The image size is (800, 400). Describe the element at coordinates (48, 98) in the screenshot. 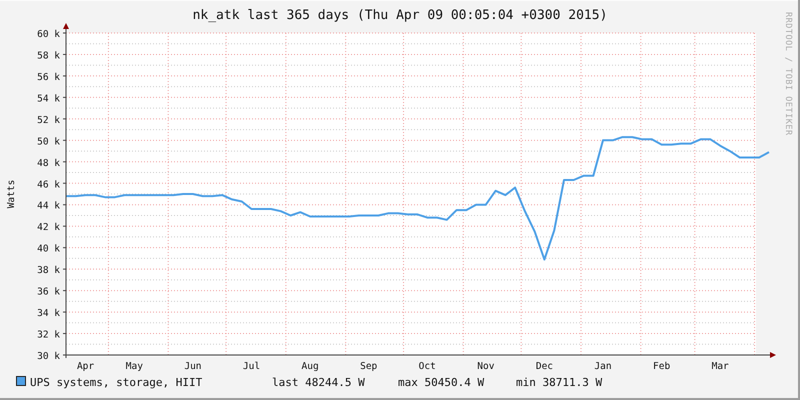

I see `y-tick-label: 54 k` at that location.